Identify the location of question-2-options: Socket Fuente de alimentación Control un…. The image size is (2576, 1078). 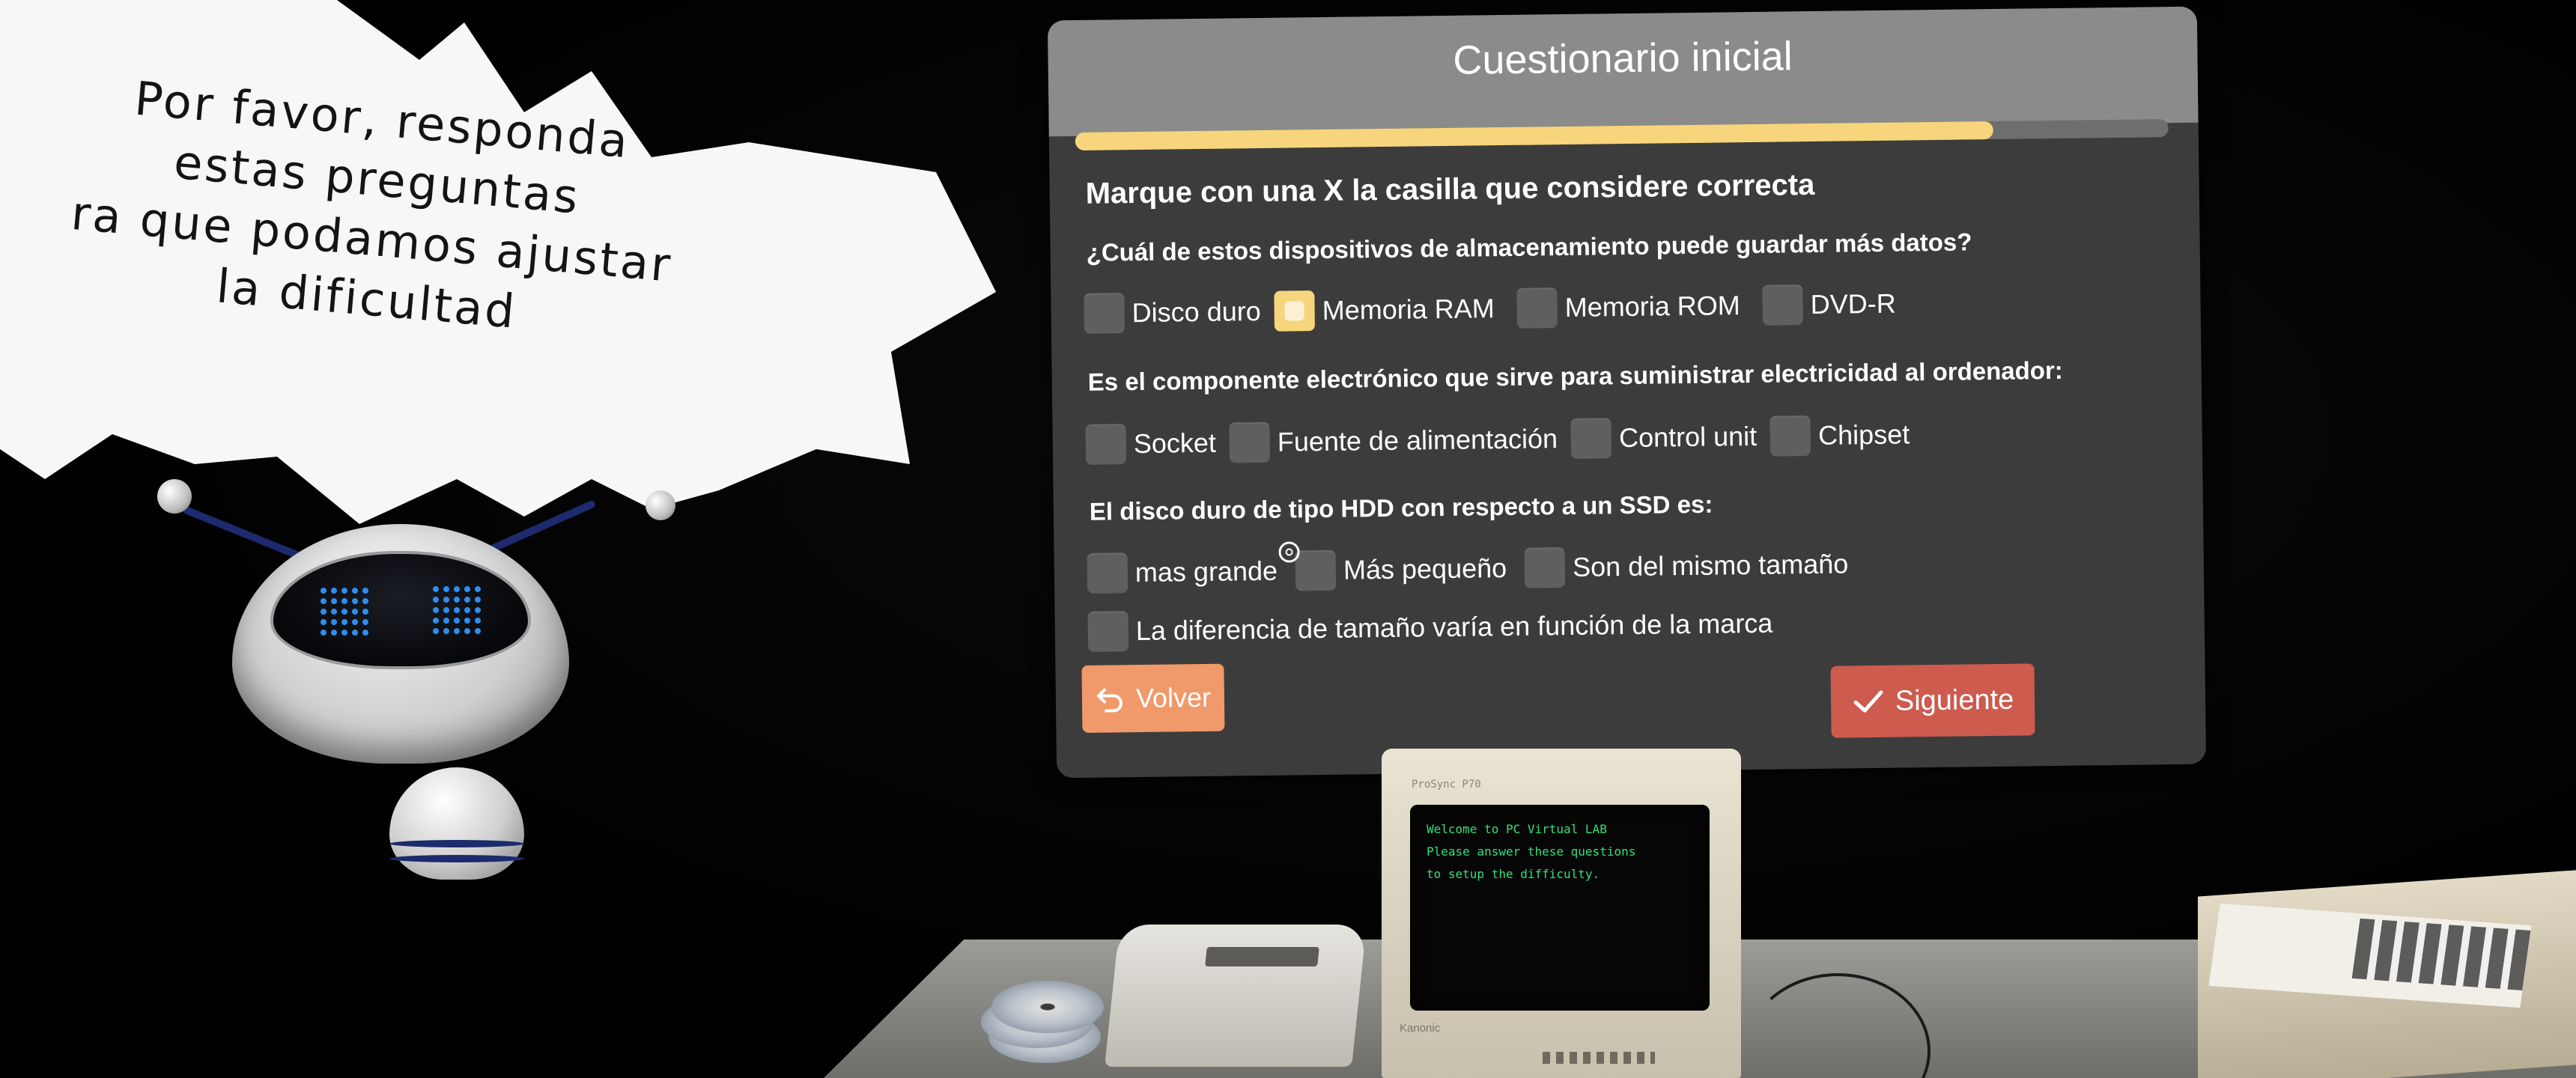
(1504, 439).